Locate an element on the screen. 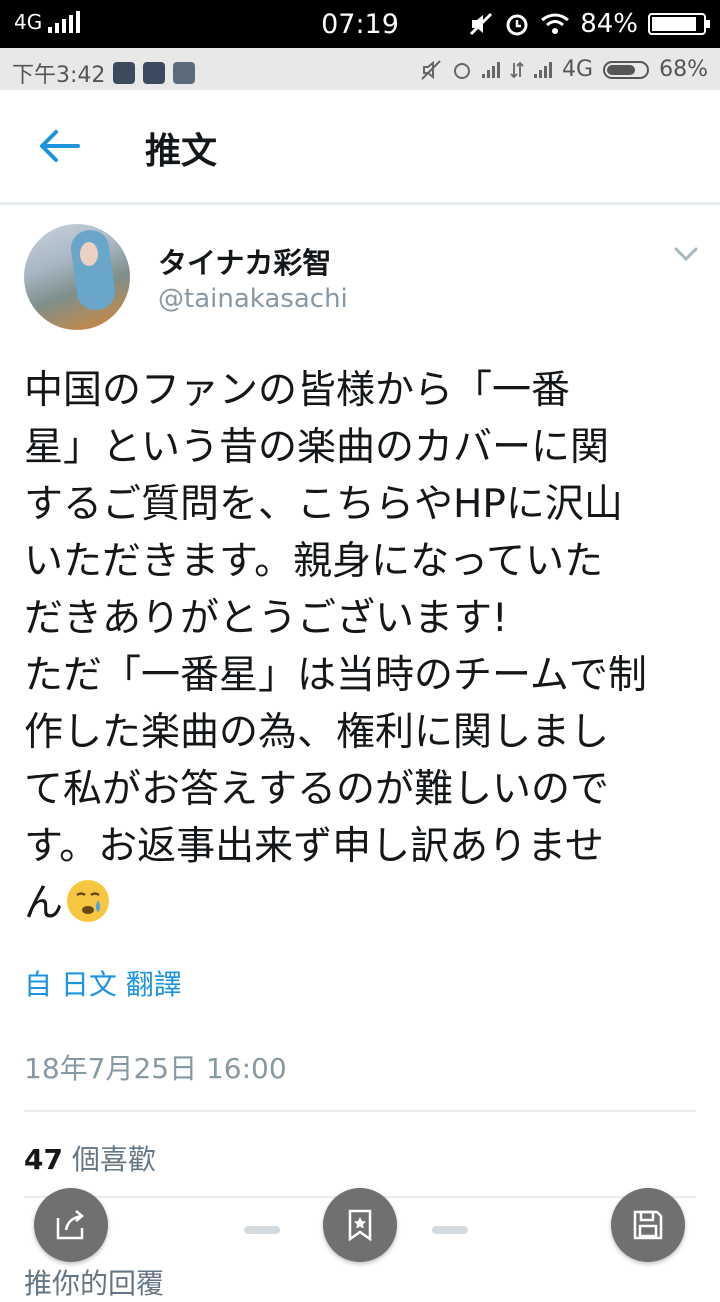  share-button is located at coordinates (71, 1225).